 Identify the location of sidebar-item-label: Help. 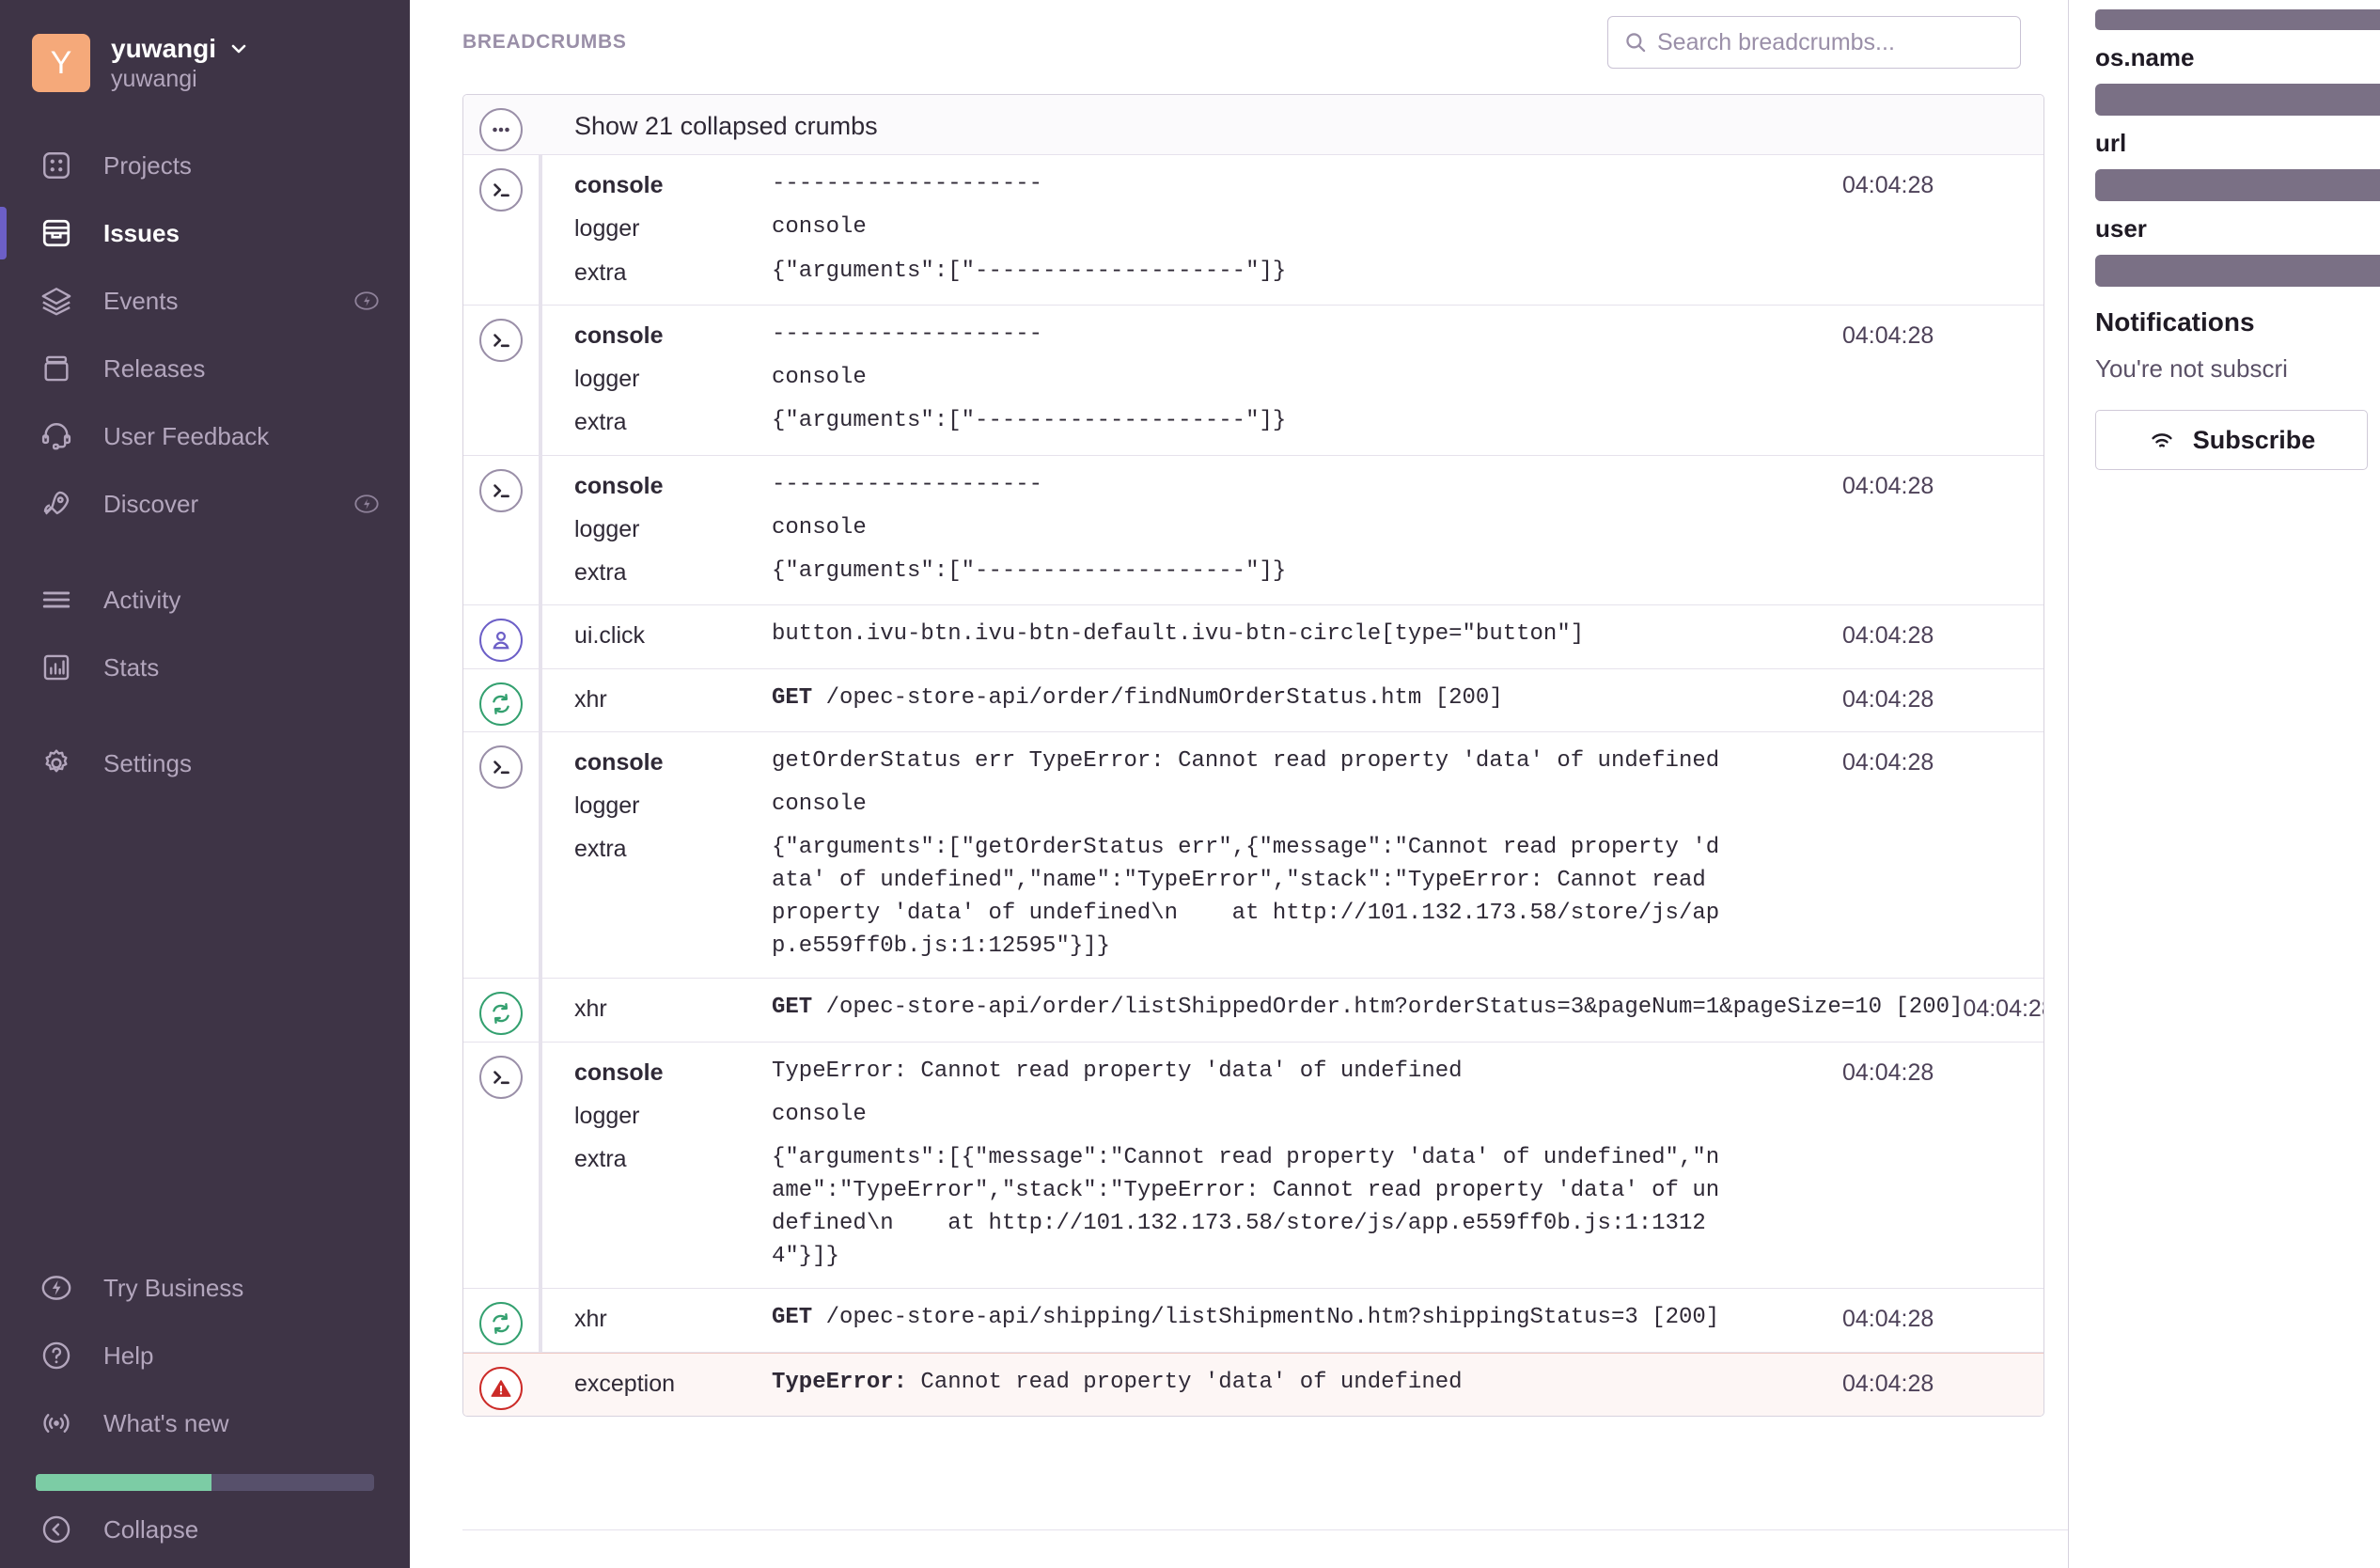
(128, 1355).